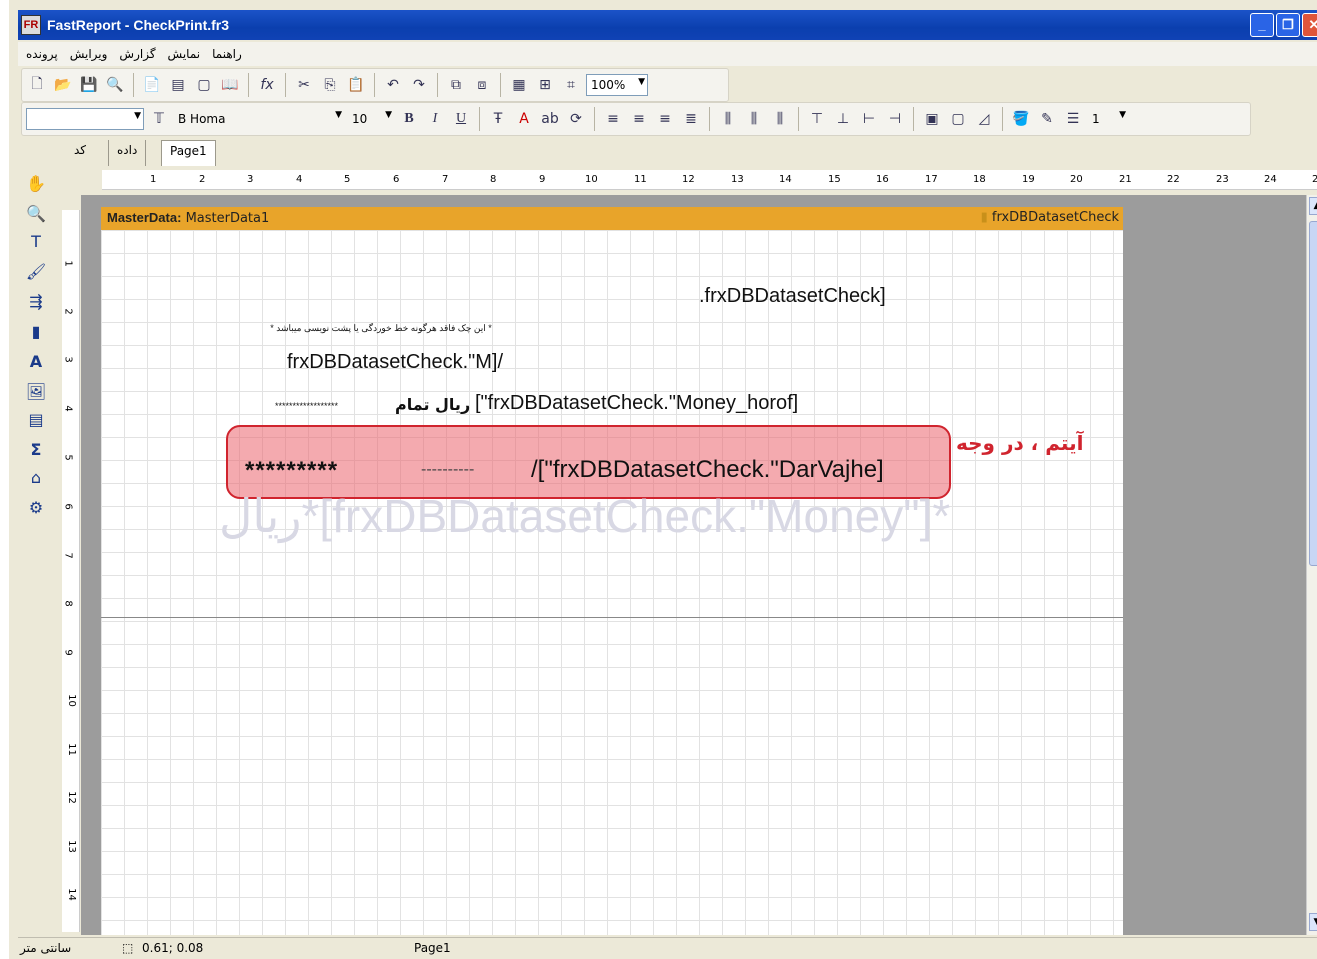 Image resolution: width=1317 pixels, height=959 pixels. What do you see at coordinates (267, 85) in the screenshot?
I see `function-icon: fx` at bounding box center [267, 85].